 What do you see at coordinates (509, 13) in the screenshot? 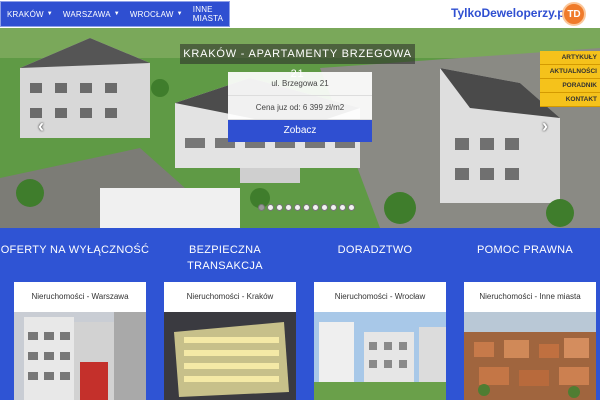
I see `site-logo-text: TylkoDeweloperzy.pl` at bounding box center [509, 13].